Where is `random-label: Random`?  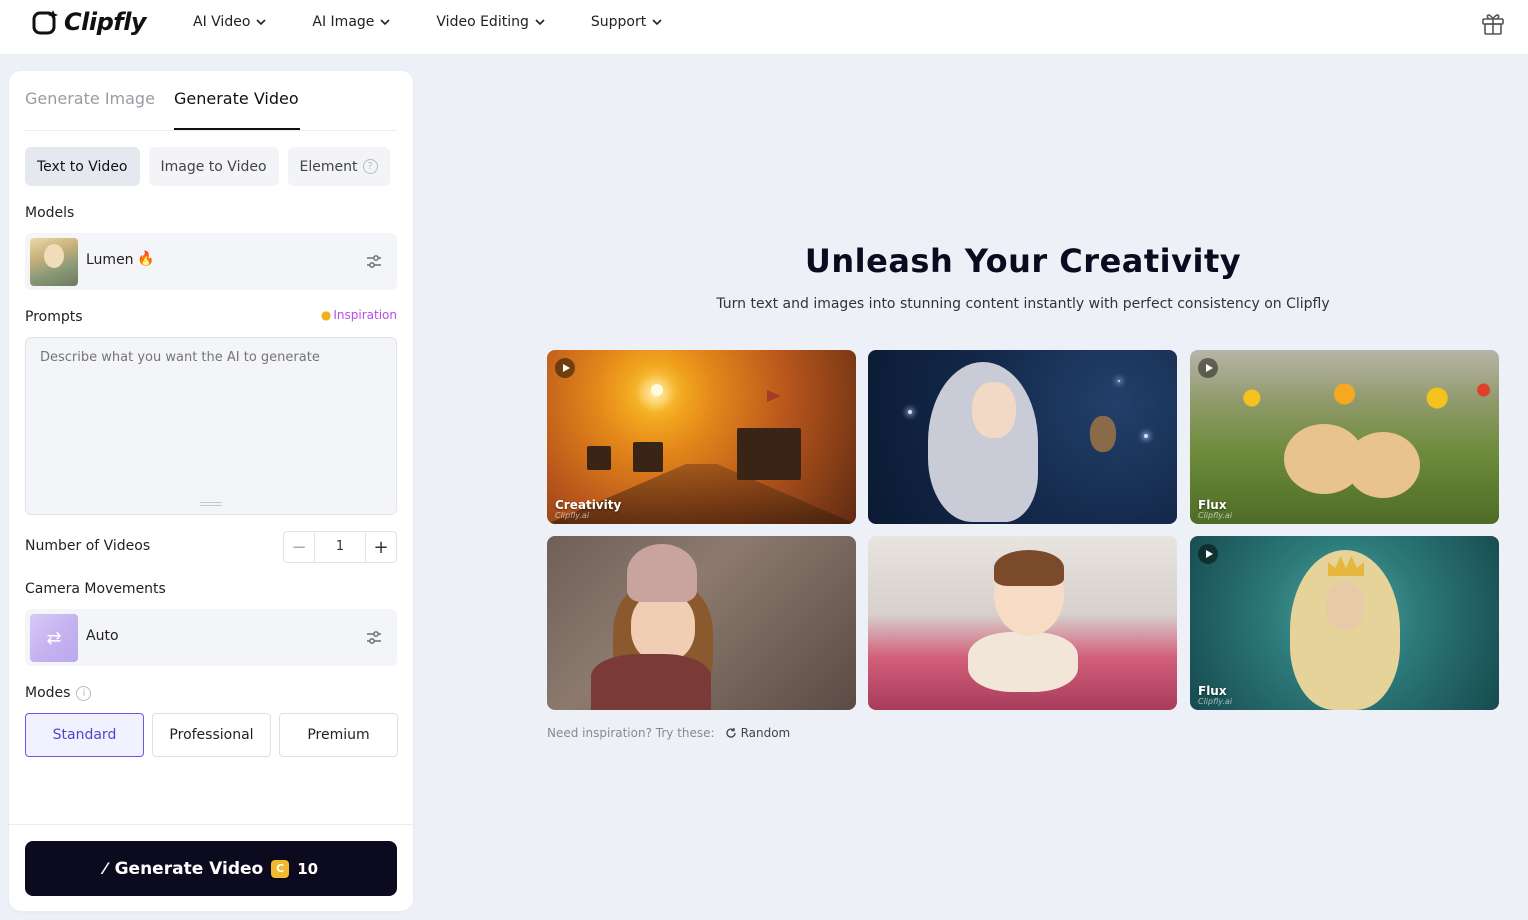 random-label: Random is located at coordinates (765, 733).